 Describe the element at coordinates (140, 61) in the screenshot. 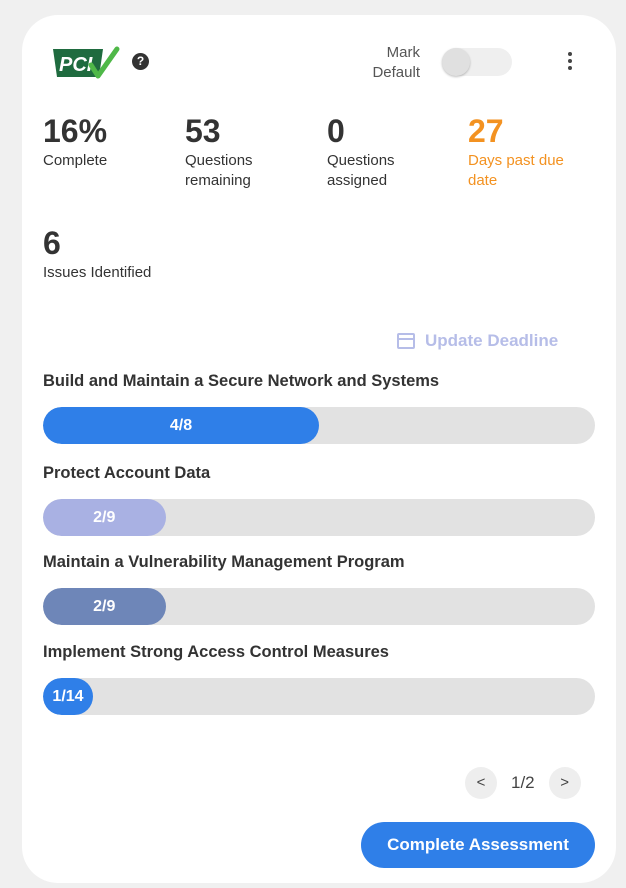

I see `help-icon: ?` at that location.